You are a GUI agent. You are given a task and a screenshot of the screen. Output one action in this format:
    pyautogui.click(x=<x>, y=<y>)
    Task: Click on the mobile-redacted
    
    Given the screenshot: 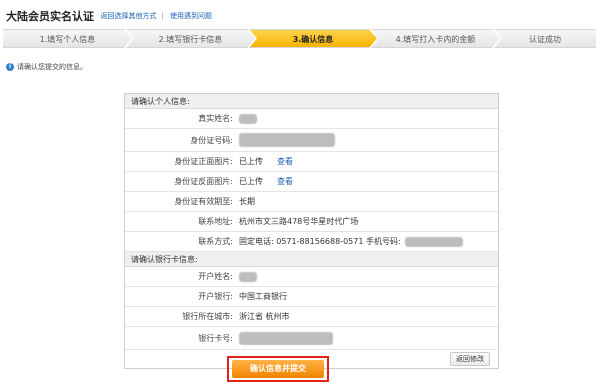 What is the action you would take?
    pyautogui.click(x=433, y=241)
    